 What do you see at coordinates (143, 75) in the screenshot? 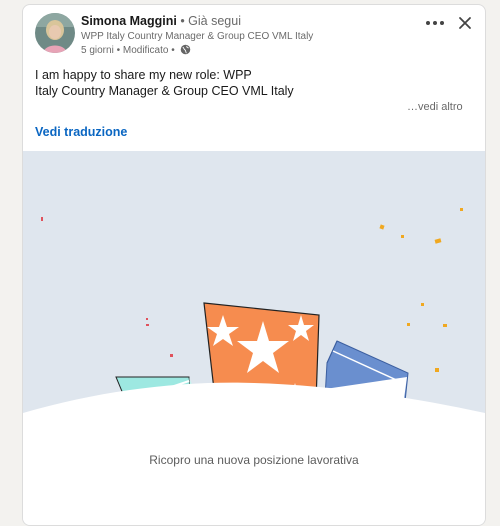
I see `post-text-line-1: I am happy to share my new role: WPP` at bounding box center [143, 75].